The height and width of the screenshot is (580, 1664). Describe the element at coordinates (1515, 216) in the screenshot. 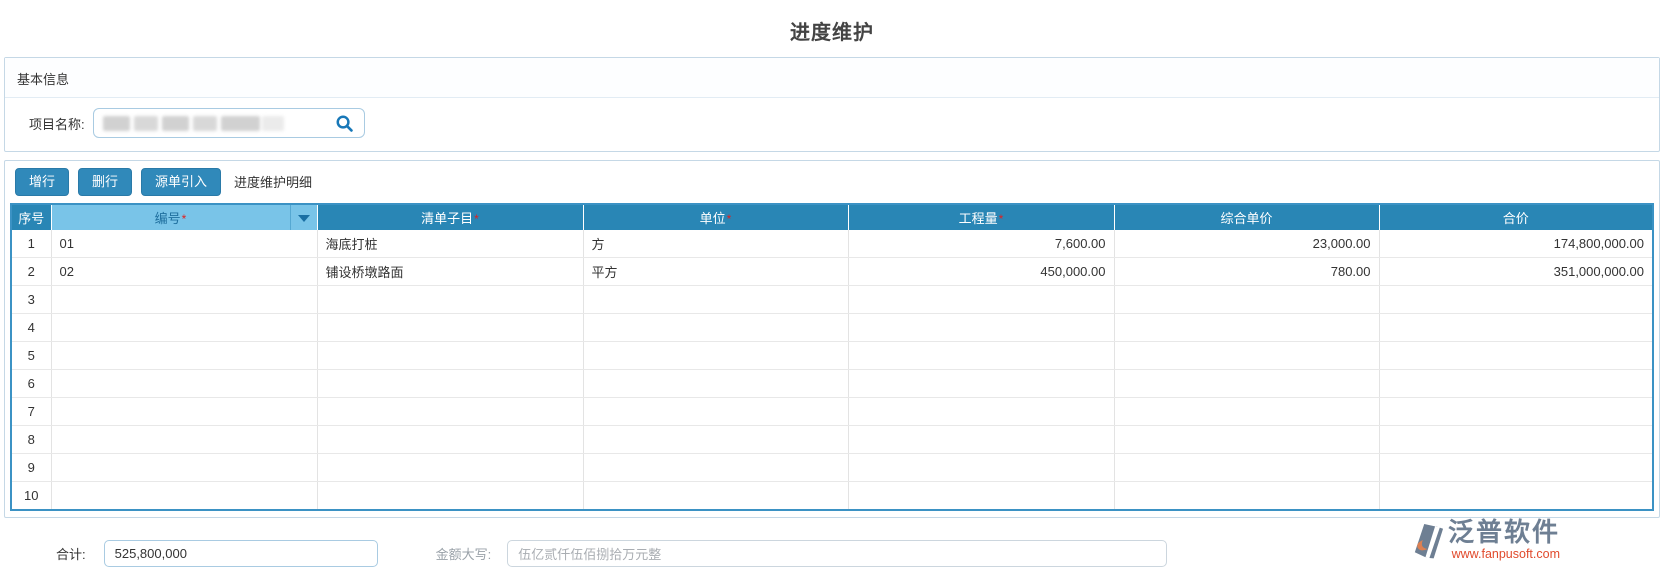

I see `column-header-total: 合价` at that location.